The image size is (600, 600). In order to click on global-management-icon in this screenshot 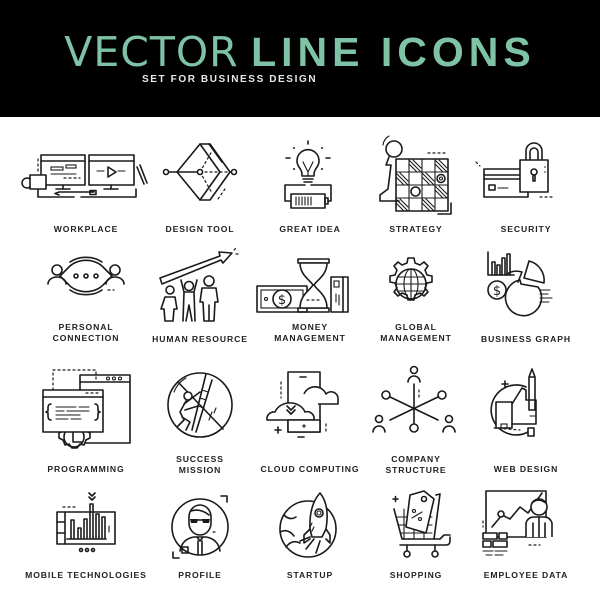, I will do `click(411, 279)`.